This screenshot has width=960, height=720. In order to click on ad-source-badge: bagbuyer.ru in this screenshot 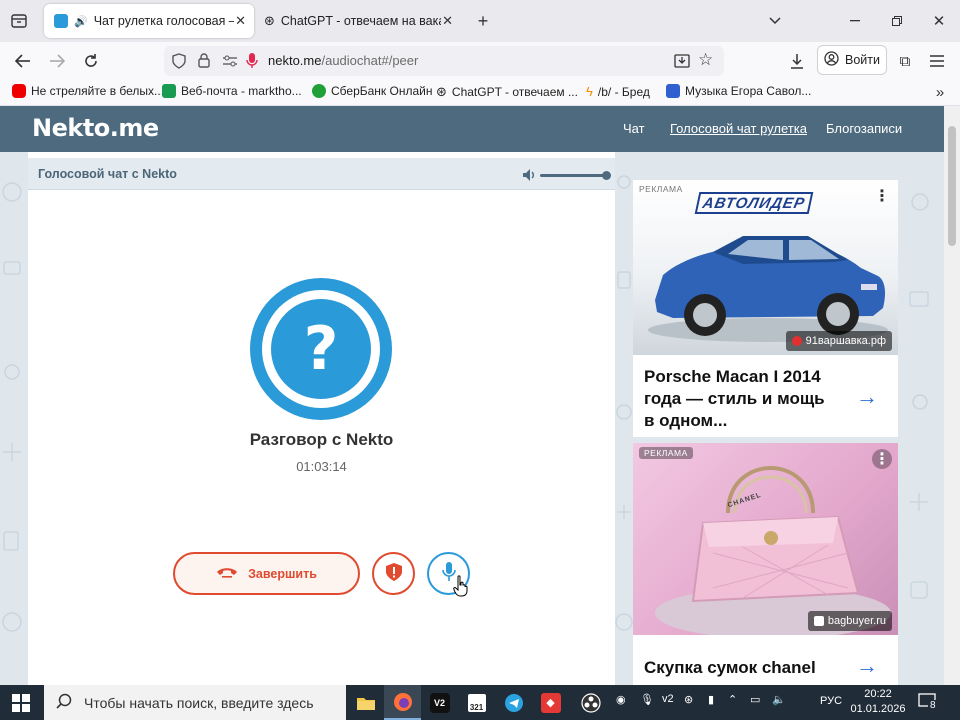, I will do `click(849, 621)`.